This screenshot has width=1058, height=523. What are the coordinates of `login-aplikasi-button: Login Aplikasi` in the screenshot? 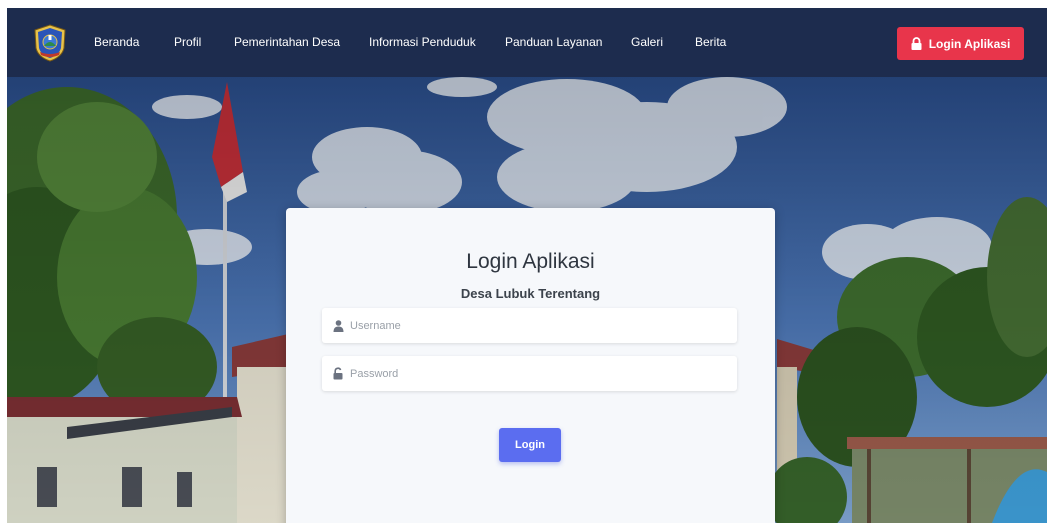 It's located at (960, 43).